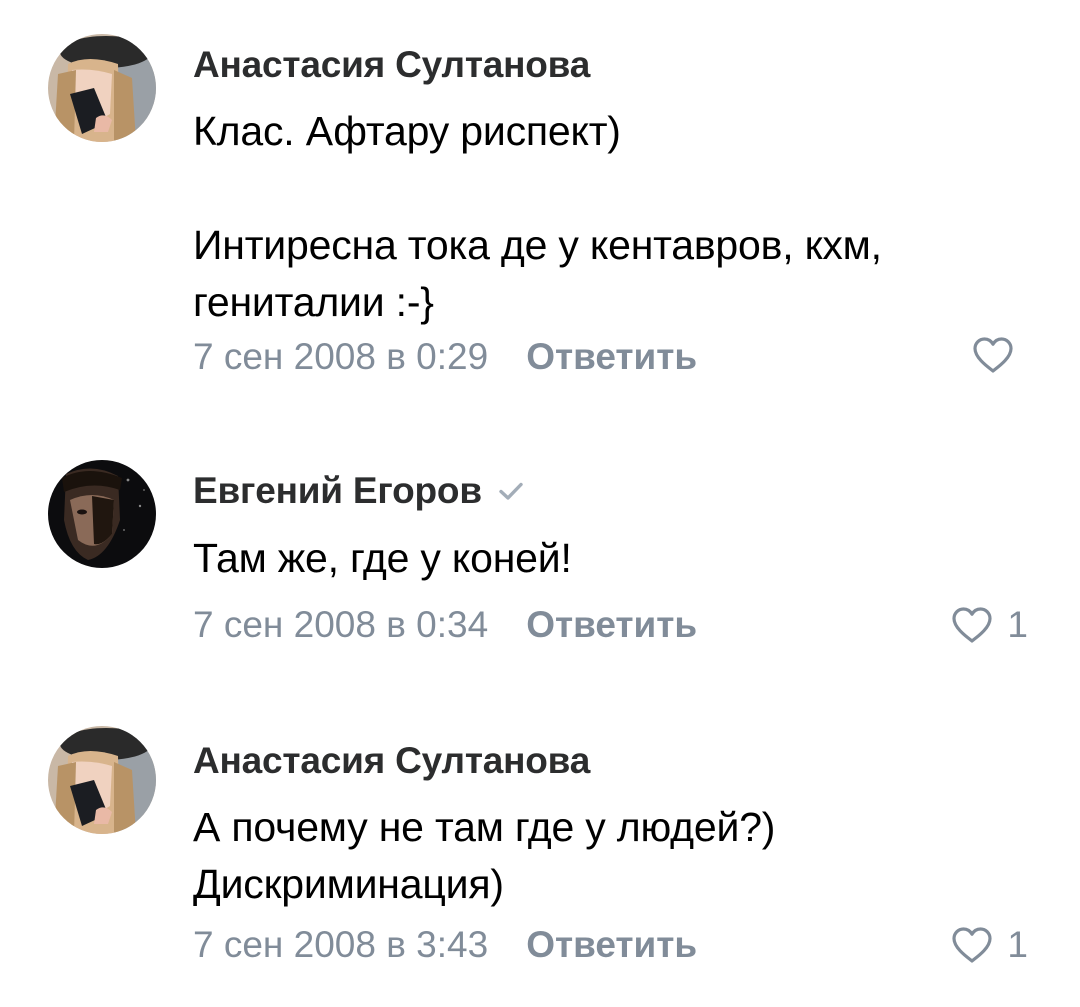  Describe the element at coordinates (340, 357) in the screenshot. I see `comment-date: 7 сен 2008 в 0:29` at that location.